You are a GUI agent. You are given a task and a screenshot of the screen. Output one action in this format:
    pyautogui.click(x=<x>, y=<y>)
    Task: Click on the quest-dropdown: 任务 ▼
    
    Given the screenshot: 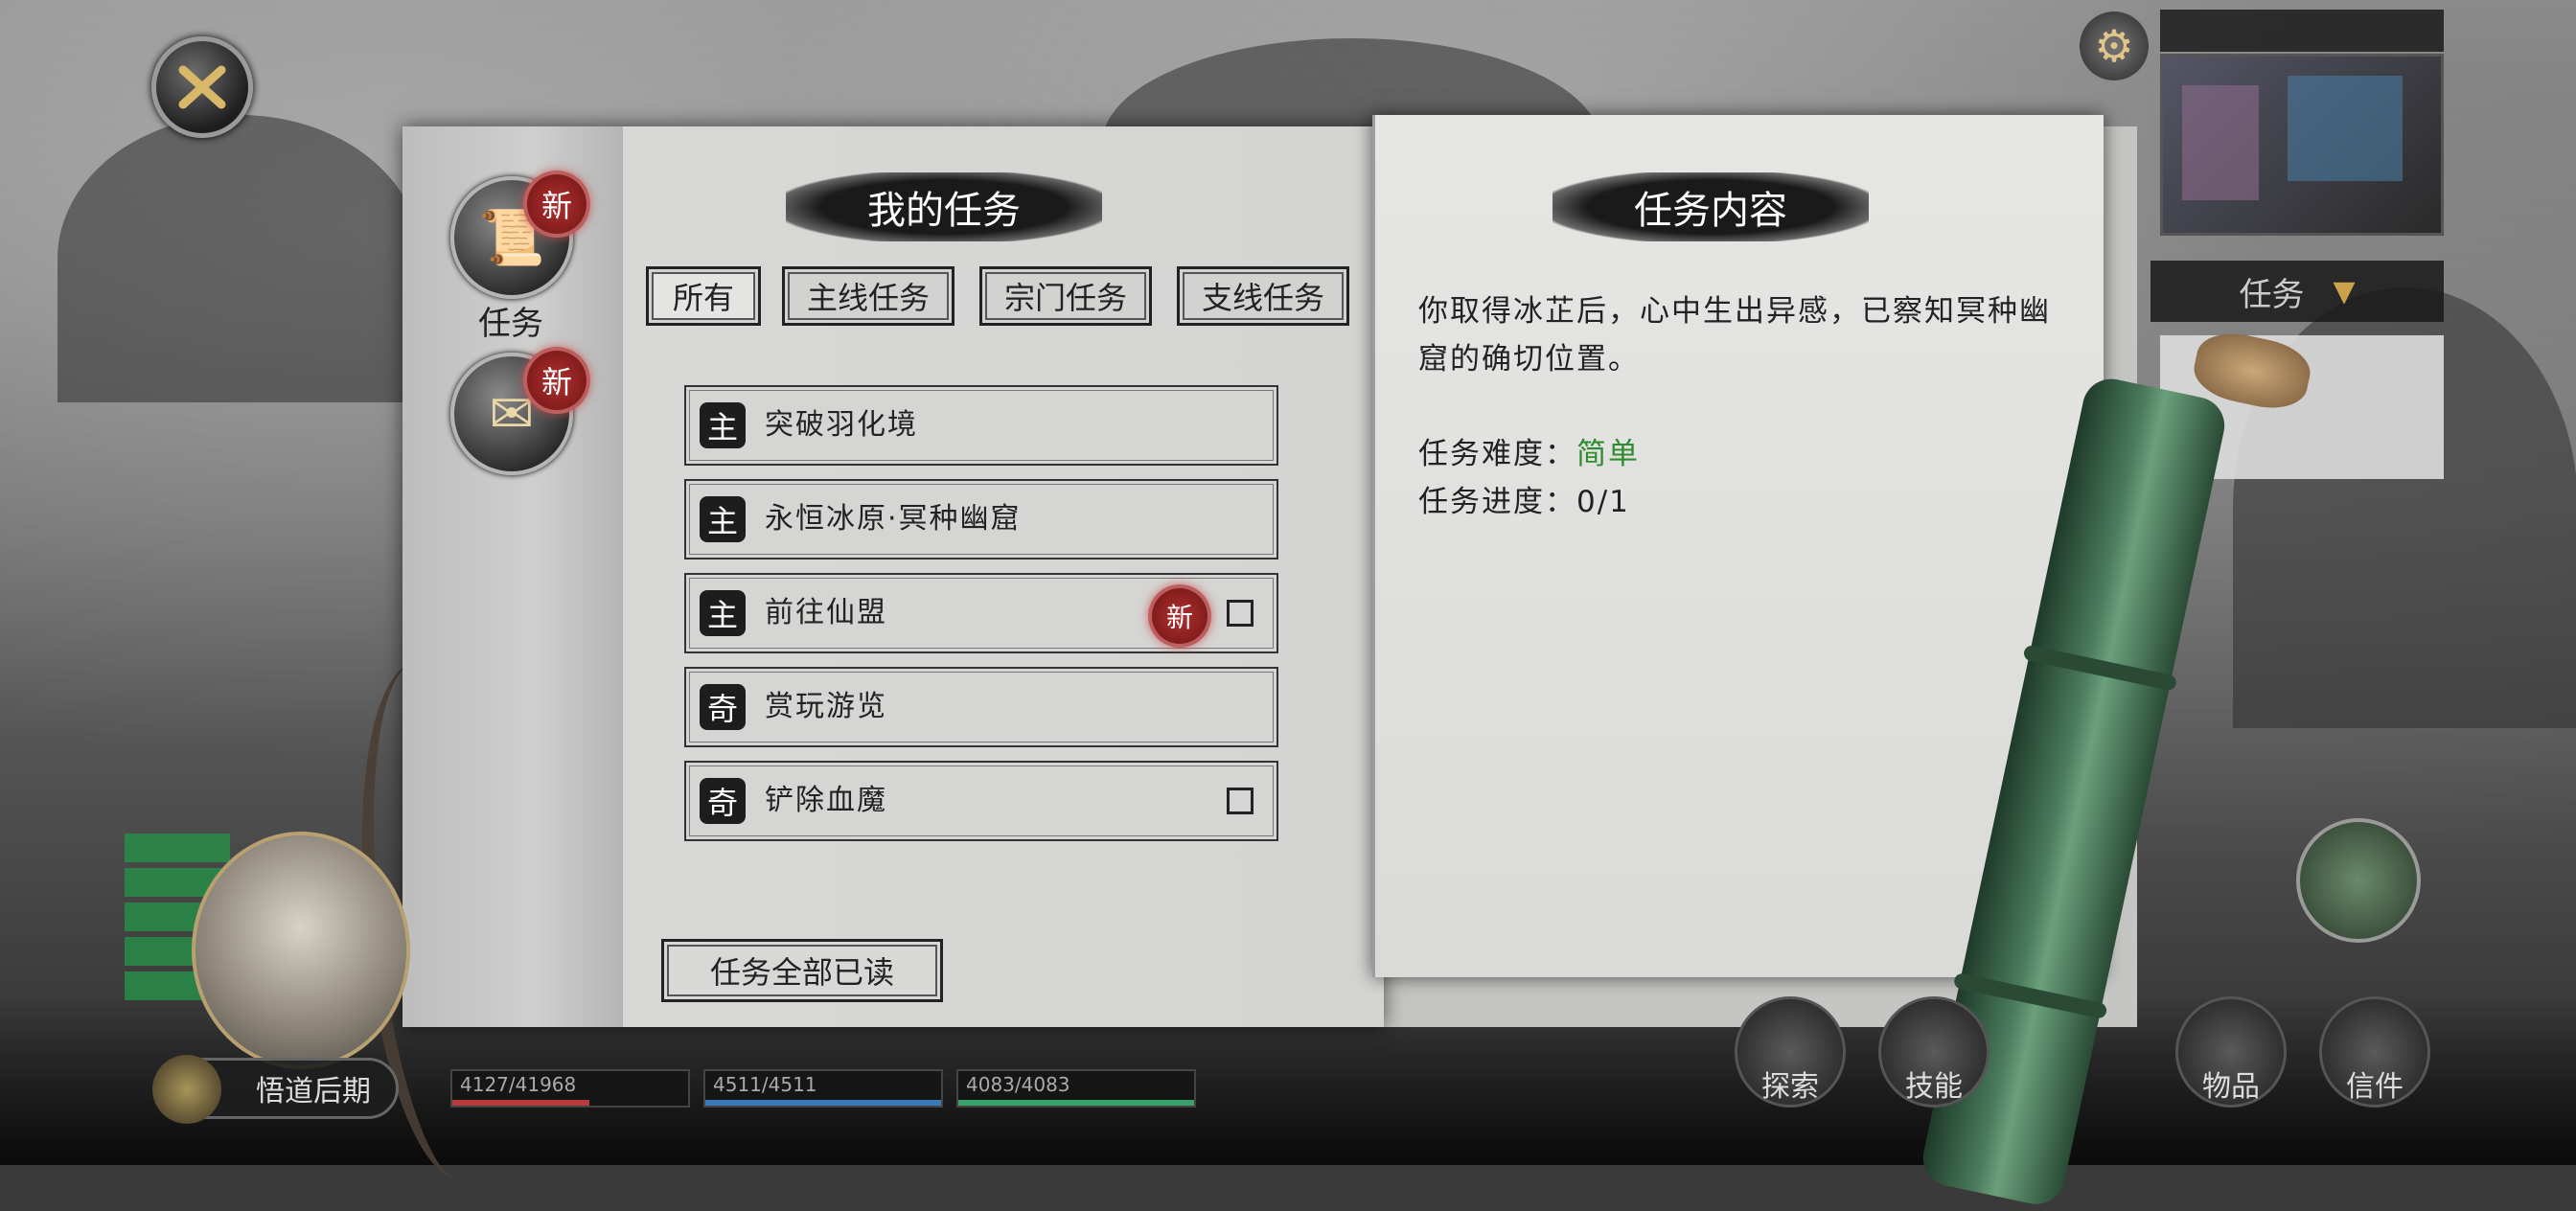 What is the action you would take?
    pyautogui.click(x=2297, y=291)
    